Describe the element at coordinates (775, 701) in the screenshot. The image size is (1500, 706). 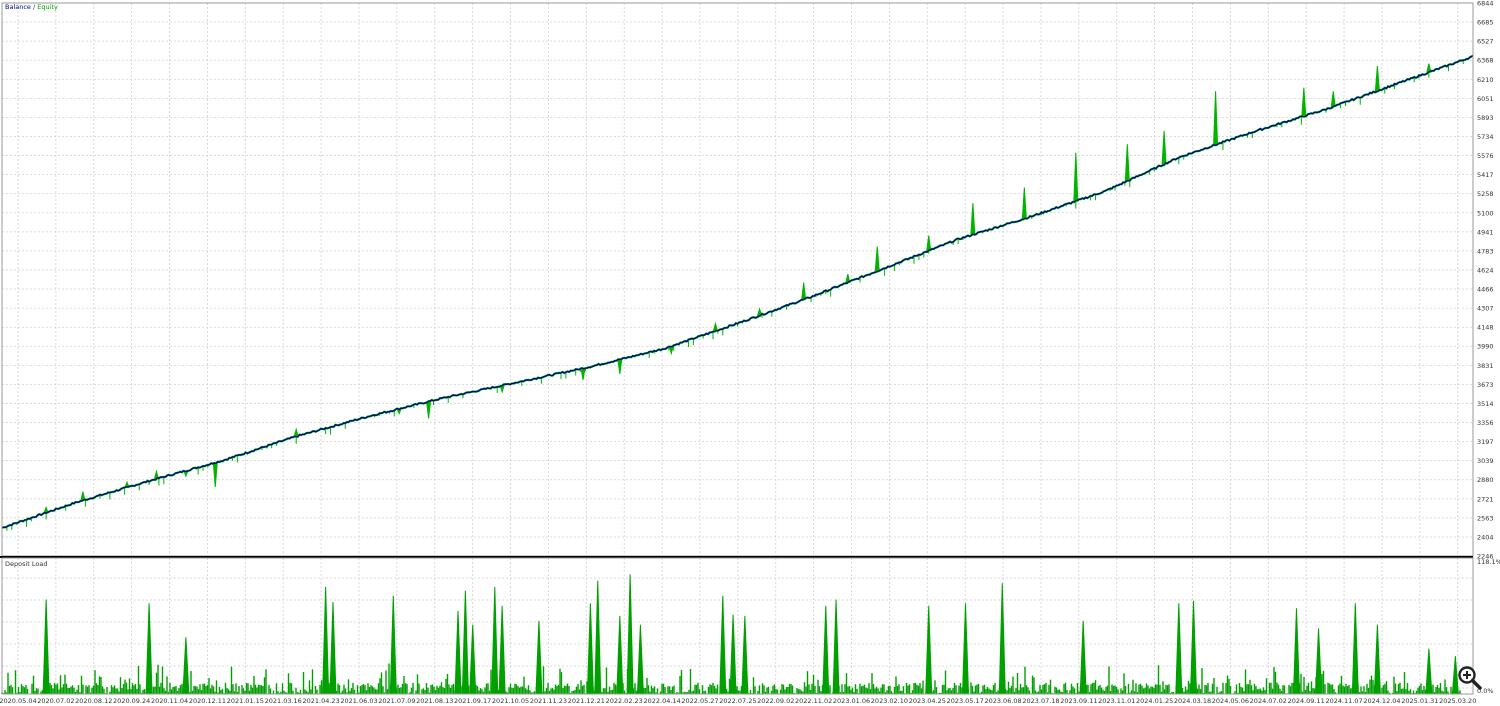
I see `x-tick-label: 2022.09.02` at that location.